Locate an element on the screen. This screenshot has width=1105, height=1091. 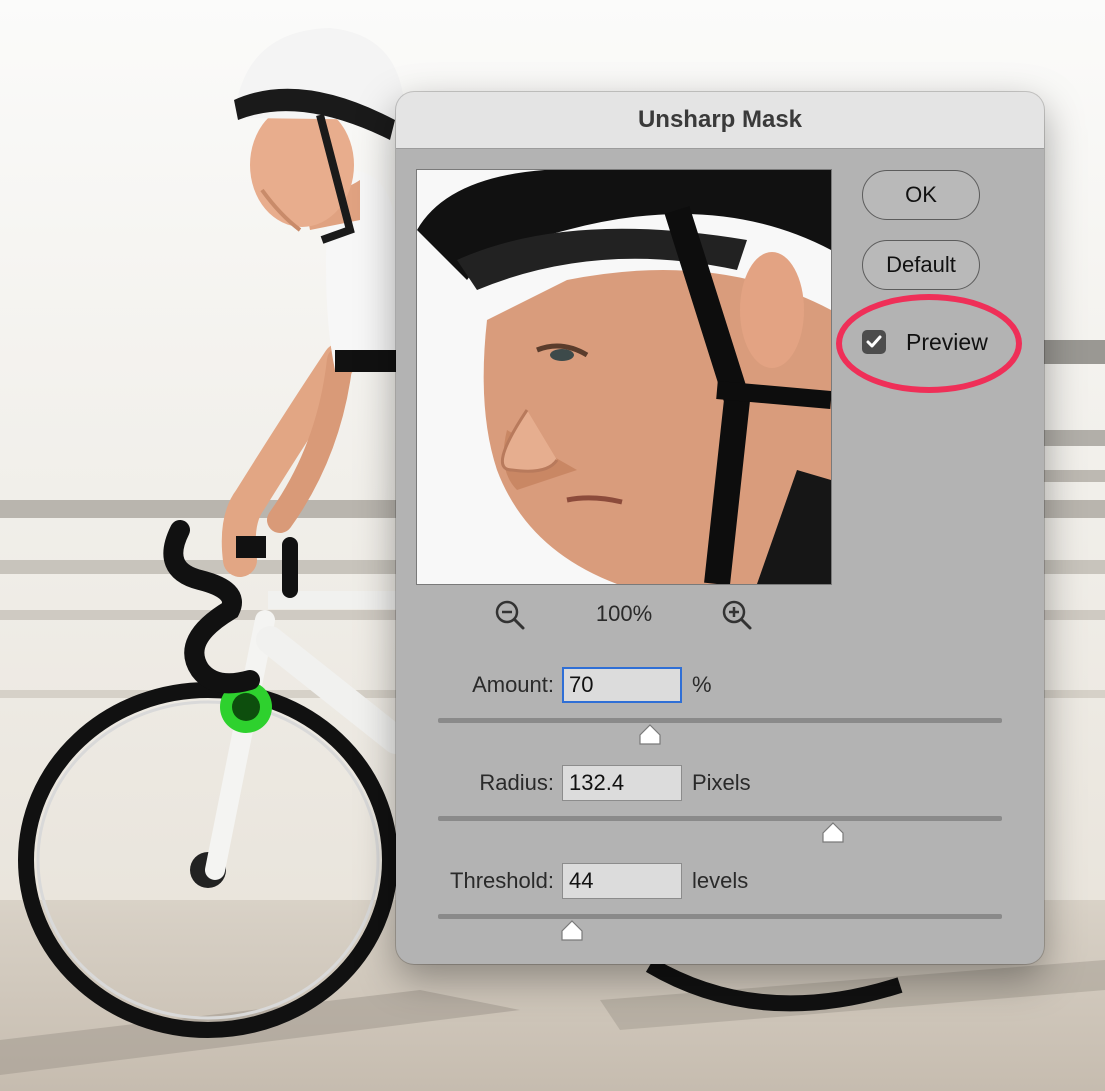
preview-checkbox-row: Preview is located at coordinates (925, 342).